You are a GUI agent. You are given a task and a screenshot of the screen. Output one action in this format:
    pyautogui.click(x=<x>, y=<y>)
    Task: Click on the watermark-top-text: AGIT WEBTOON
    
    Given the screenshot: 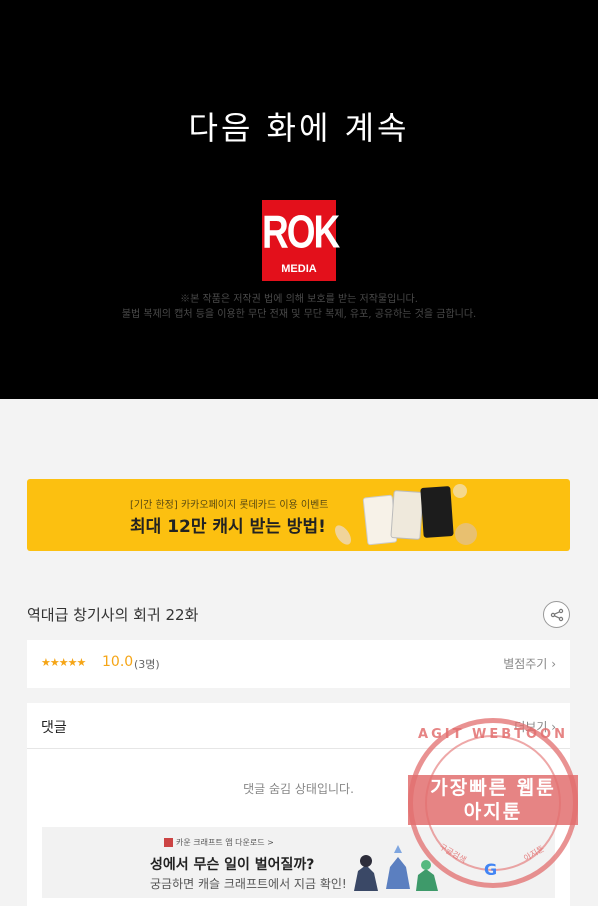 What is the action you would take?
    pyautogui.click(x=493, y=734)
    